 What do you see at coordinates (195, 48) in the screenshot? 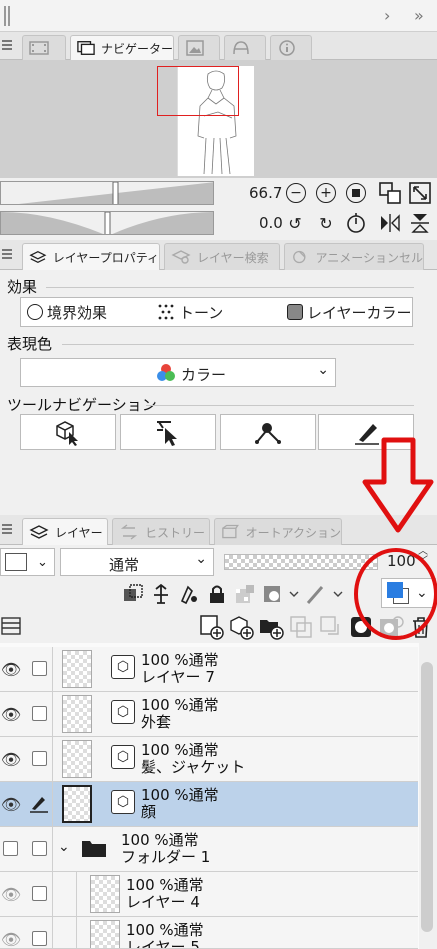
I see `image-icon` at bounding box center [195, 48].